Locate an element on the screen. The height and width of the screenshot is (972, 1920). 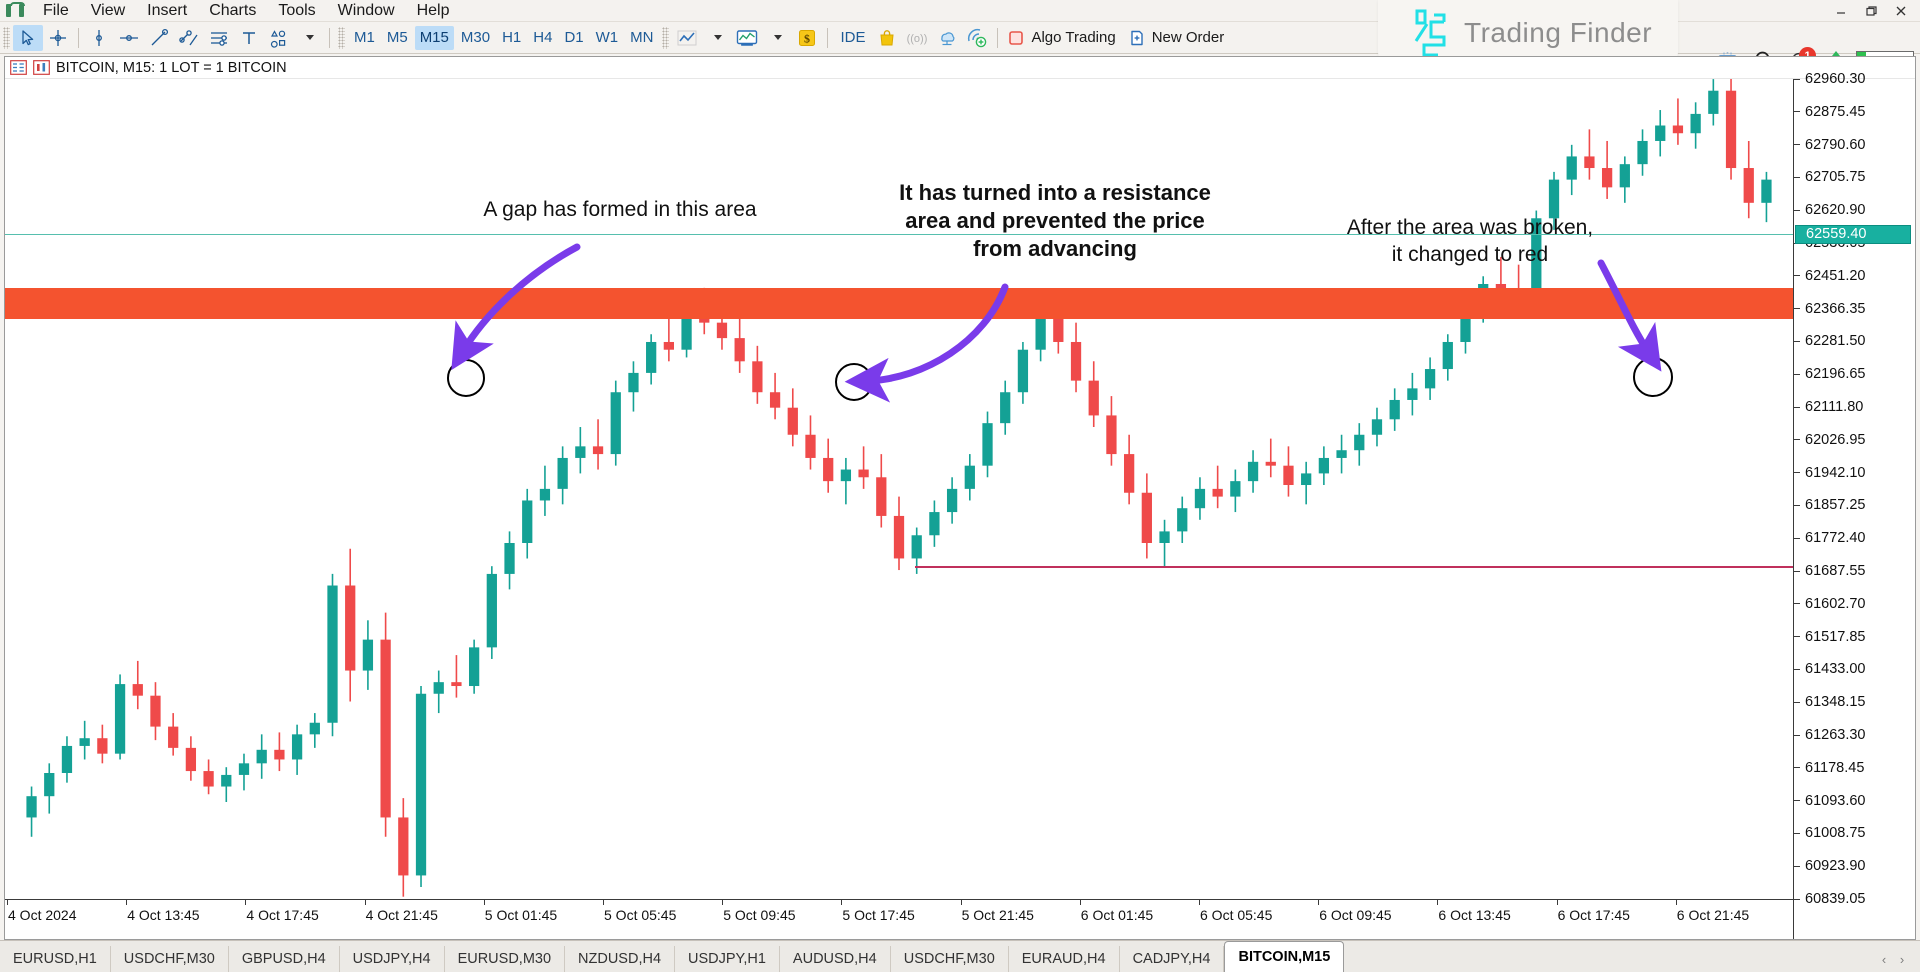
indicators-dropdown is located at coordinates (777, 38).